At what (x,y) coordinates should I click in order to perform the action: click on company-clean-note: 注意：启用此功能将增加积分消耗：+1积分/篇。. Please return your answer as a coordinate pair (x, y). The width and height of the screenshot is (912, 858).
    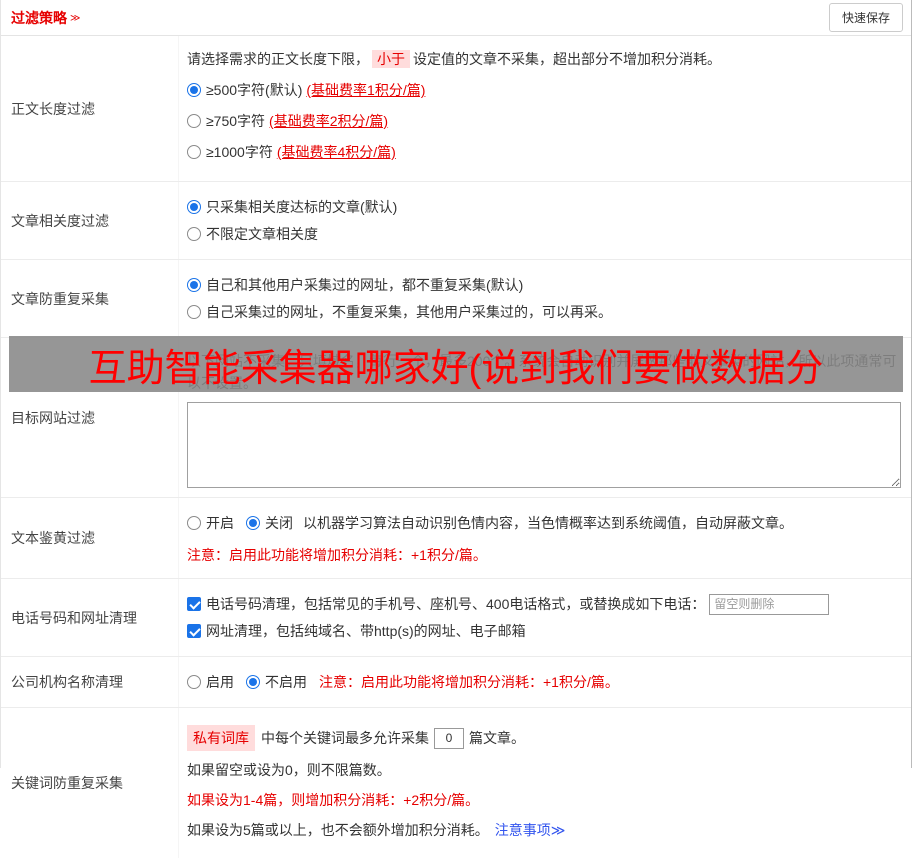
    Looking at the image, I should click on (469, 682).